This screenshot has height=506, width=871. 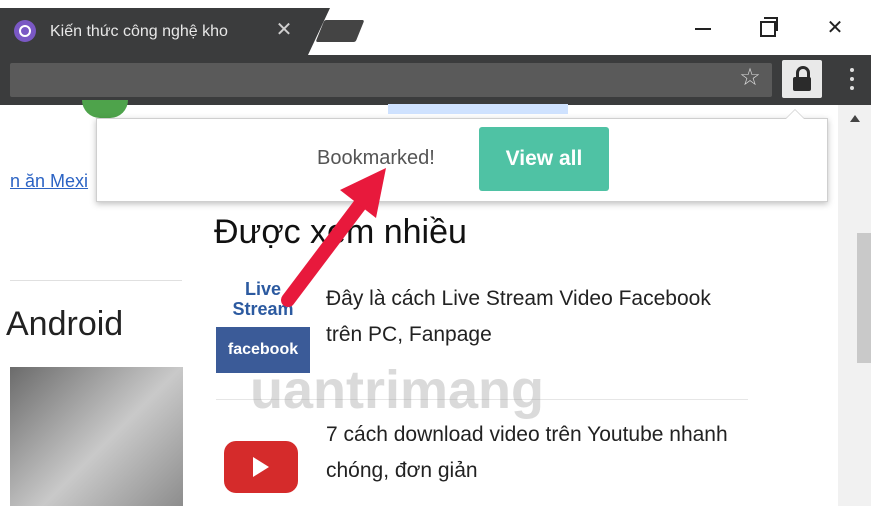 I want to click on red-arrow-annotation, so click(x=333, y=237).